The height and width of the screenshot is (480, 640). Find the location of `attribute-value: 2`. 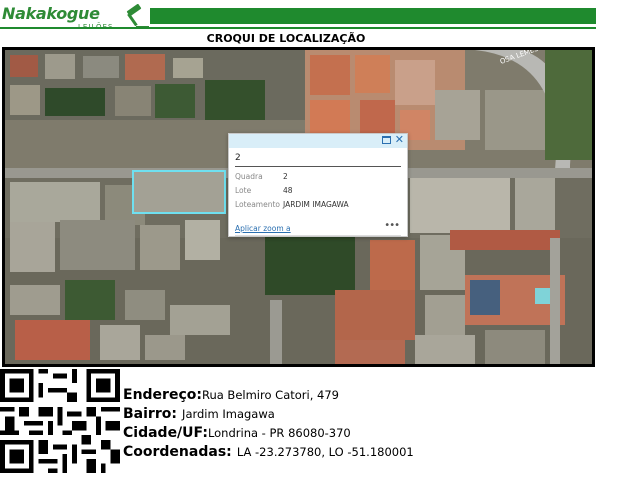

attribute-value: 2 is located at coordinates (285, 176).